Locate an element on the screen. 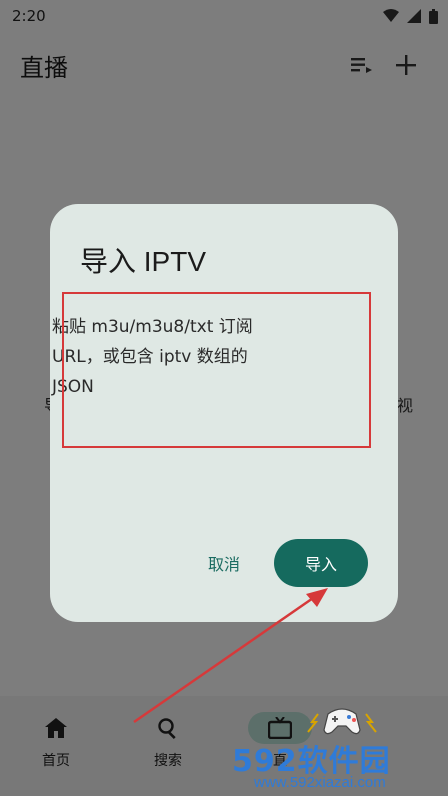  annotation-highlight-box is located at coordinates (216, 370).